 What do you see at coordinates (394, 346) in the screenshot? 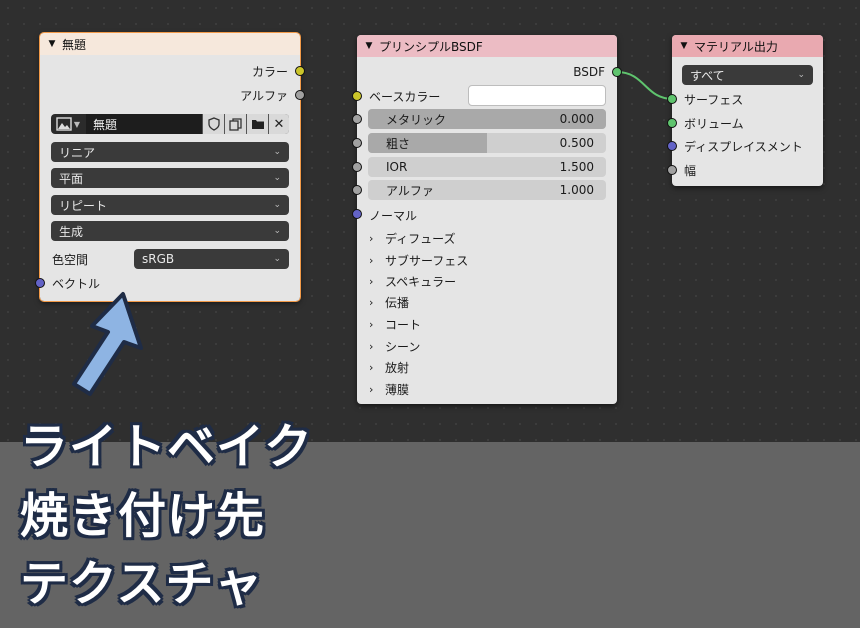
I see `panel-sheen: › シーン` at bounding box center [394, 346].